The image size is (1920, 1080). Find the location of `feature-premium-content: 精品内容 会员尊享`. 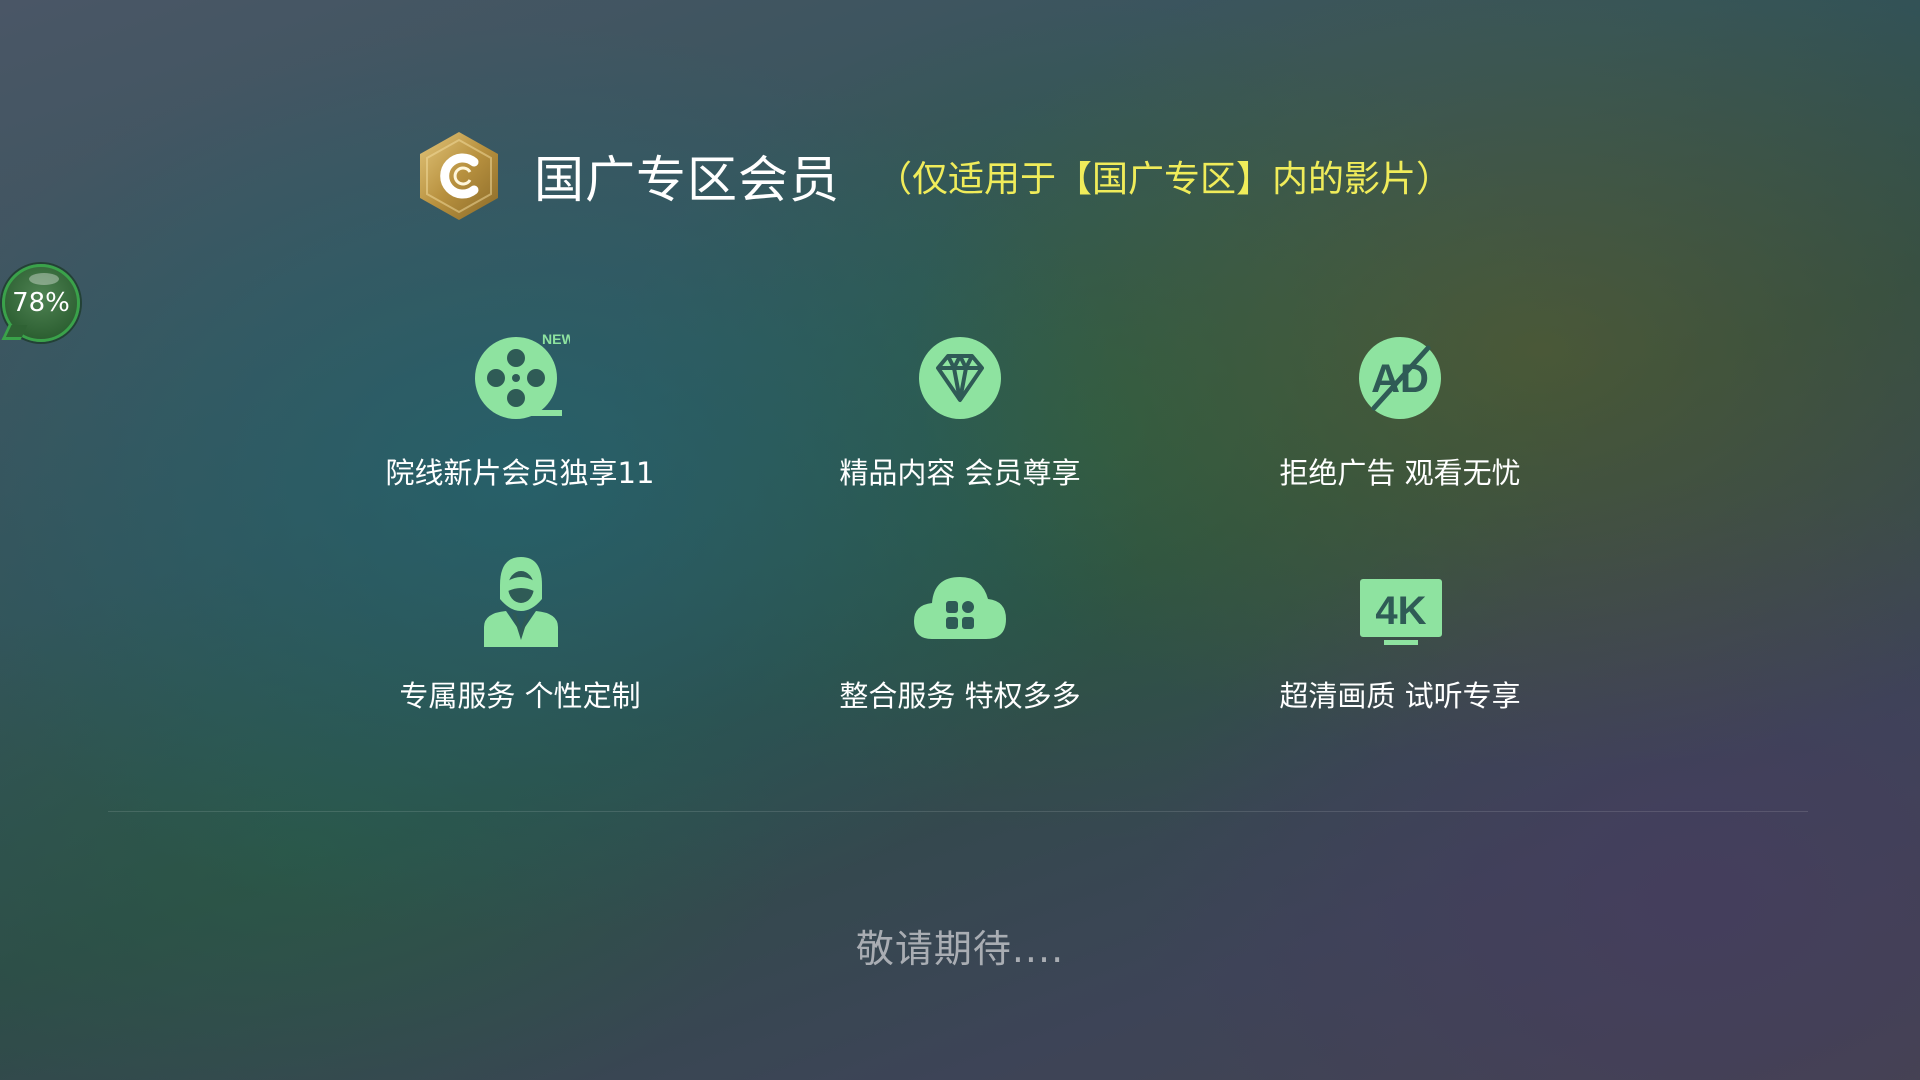

feature-premium-content: 精品内容 会员尊享 is located at coordinates (960, 412).